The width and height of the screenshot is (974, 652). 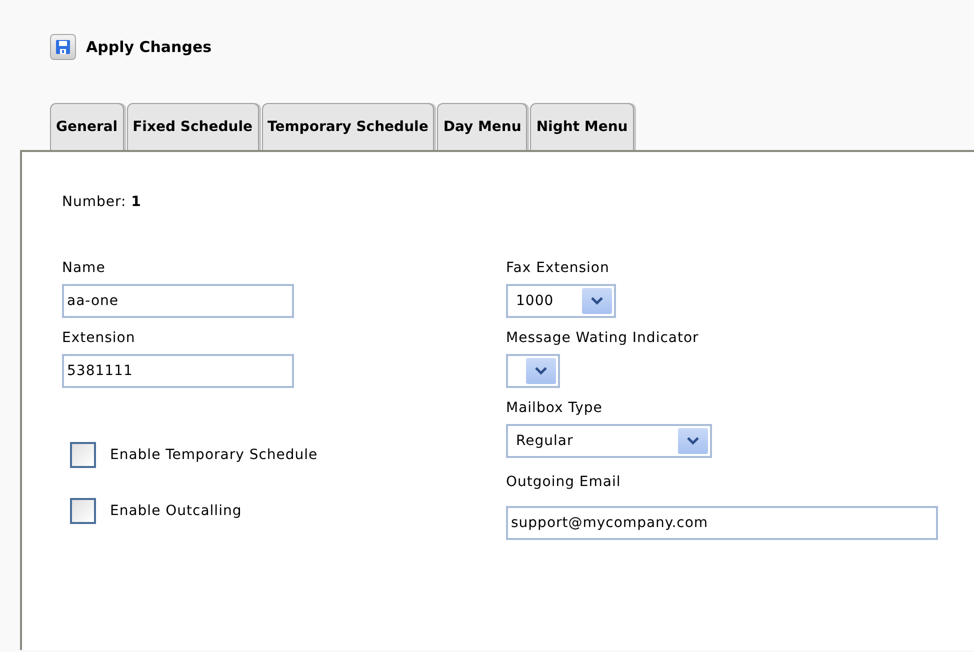 I want to click on checkbox-label: Enable Temporary Schedule, so click(x=214, y=455).